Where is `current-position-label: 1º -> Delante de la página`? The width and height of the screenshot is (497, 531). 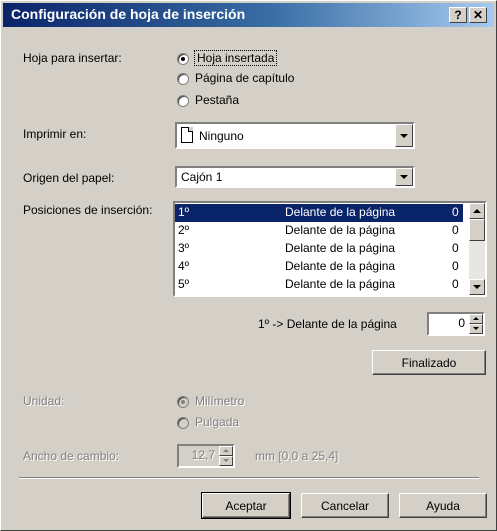 current-position-label: 1º -> Delante de la página is located at coordinates (327, 324).